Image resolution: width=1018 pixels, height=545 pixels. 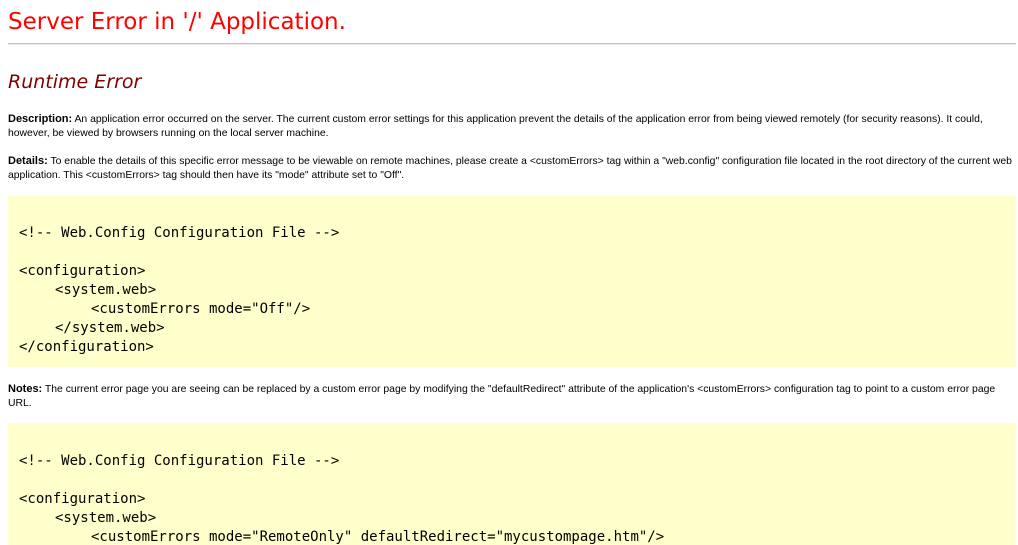 I want to click on error-subtitle: Runtime Error, so click(x=75, y=82).